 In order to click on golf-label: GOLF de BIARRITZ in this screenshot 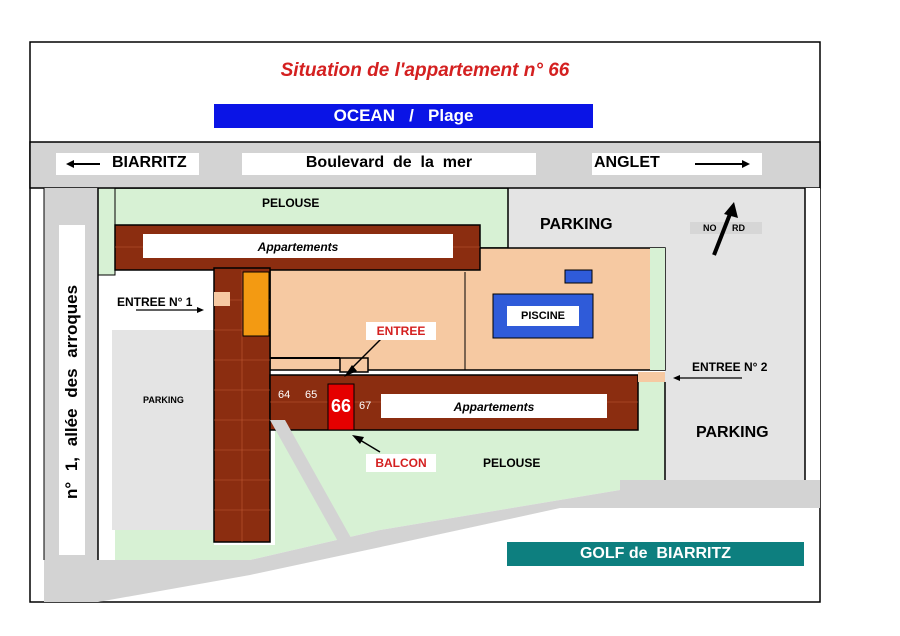, I will do `click(655, 553)`.